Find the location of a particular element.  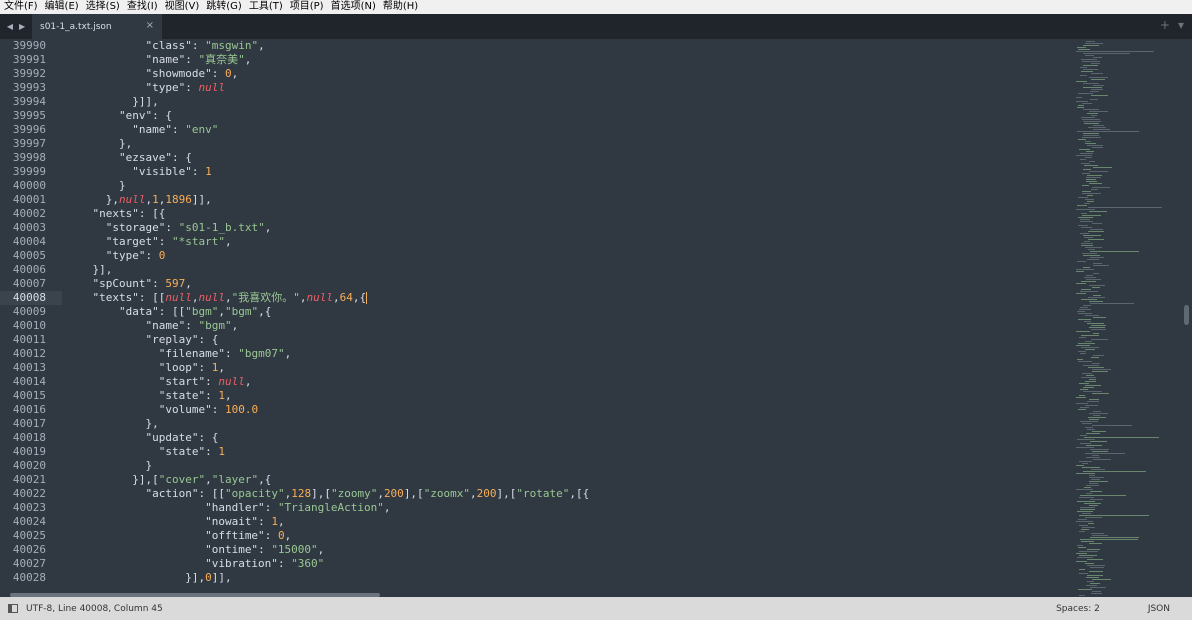

code-line: "showmode": 0, is located at coordinates (566, 74).